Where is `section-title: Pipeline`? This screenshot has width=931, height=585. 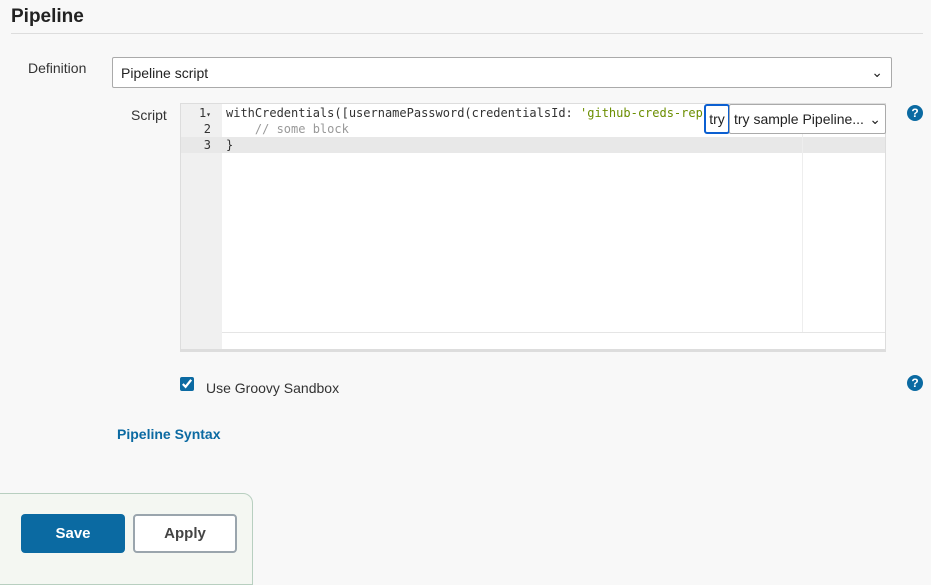
section-title: Pipeline is located at coordinates (47, 16).